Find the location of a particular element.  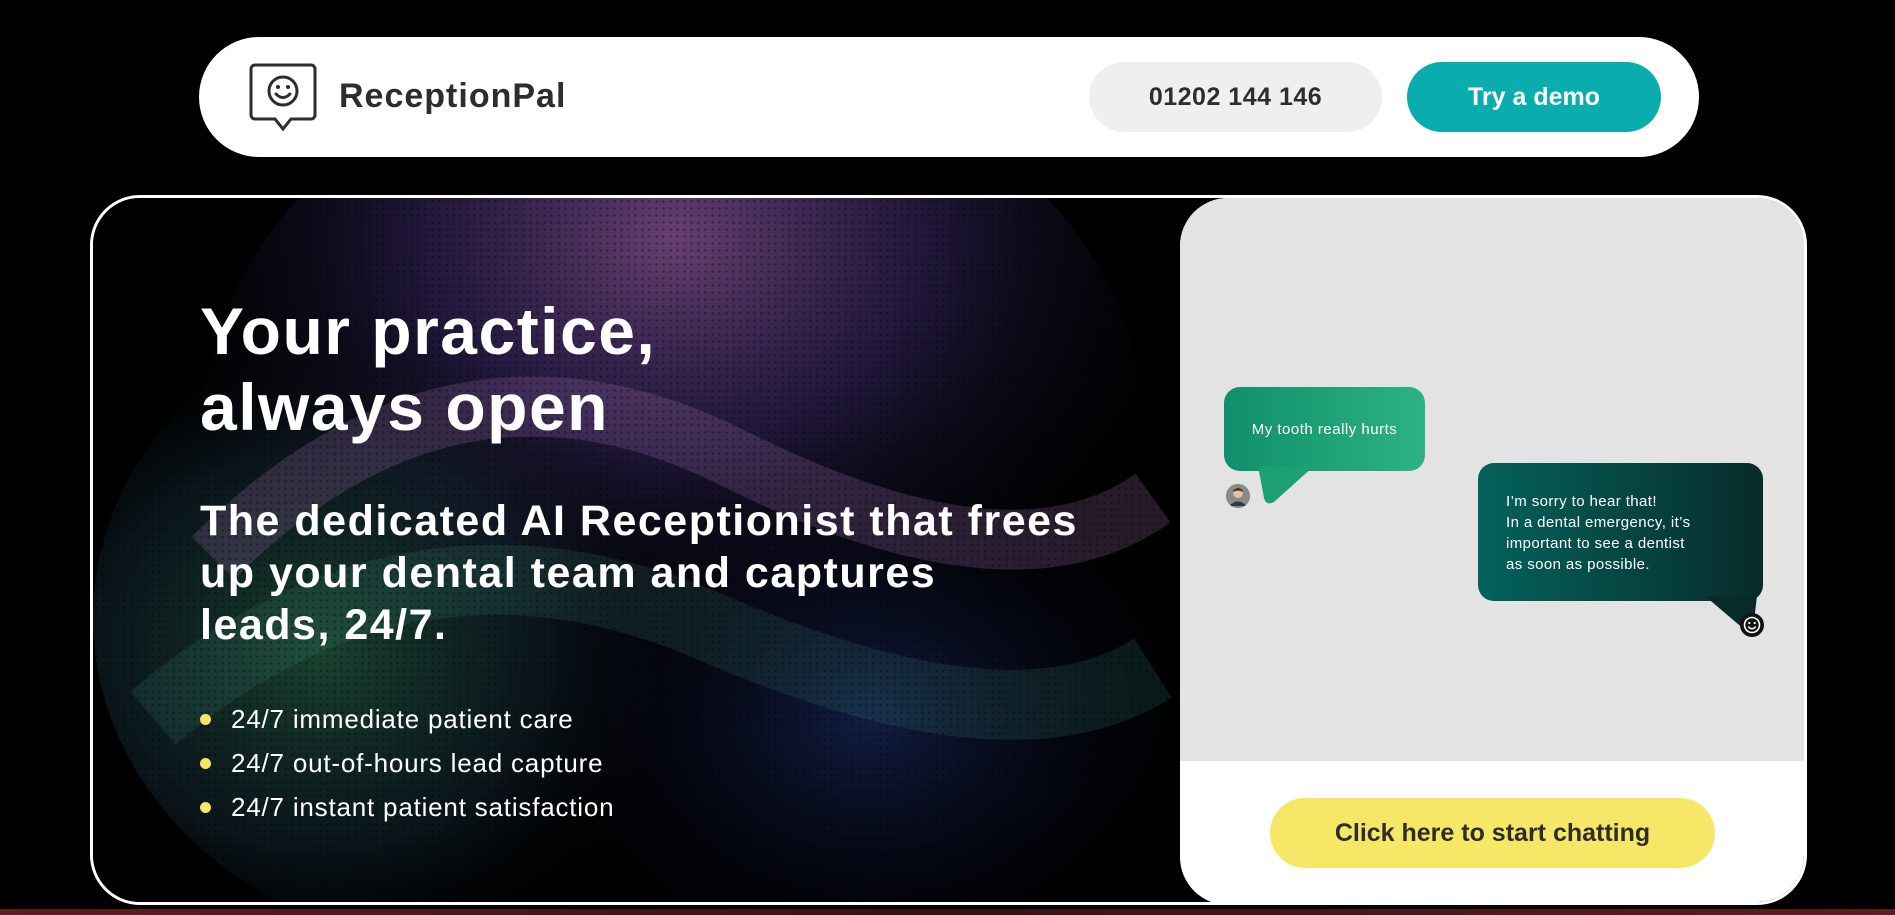

smiley-bot-icon is located at coordinates (1752, 625).